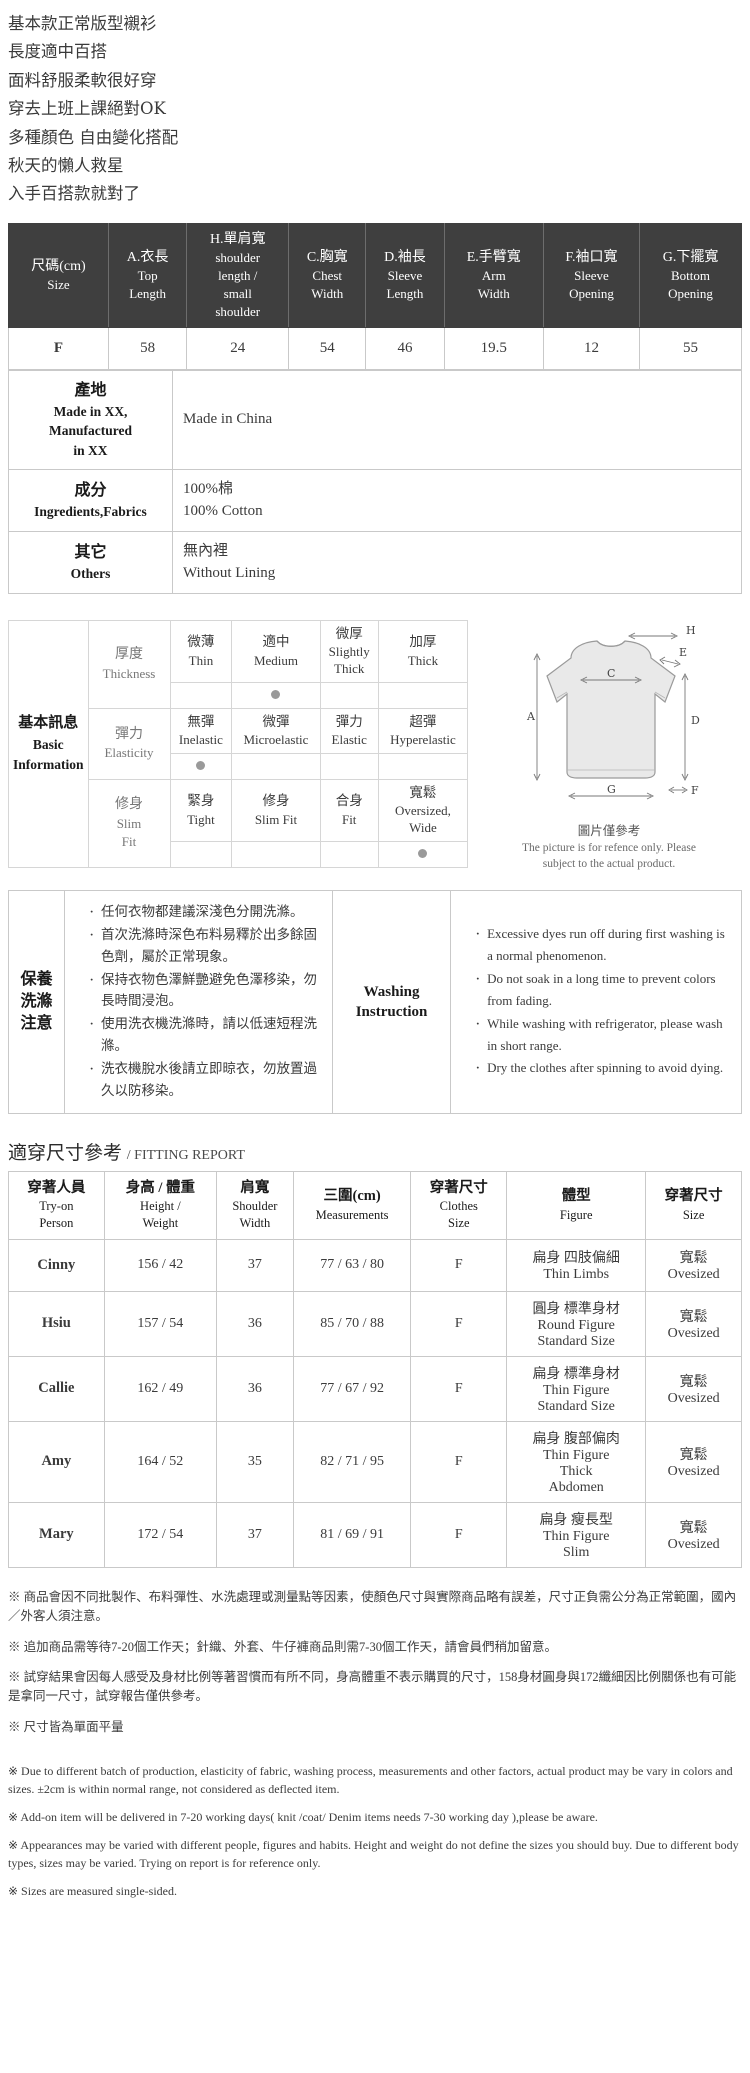 The image size is (750, 2073). Describe the element at coordinates (56, 1187) in the screenshot. I see `fitting-header-cn: 穿著人員` at that location.